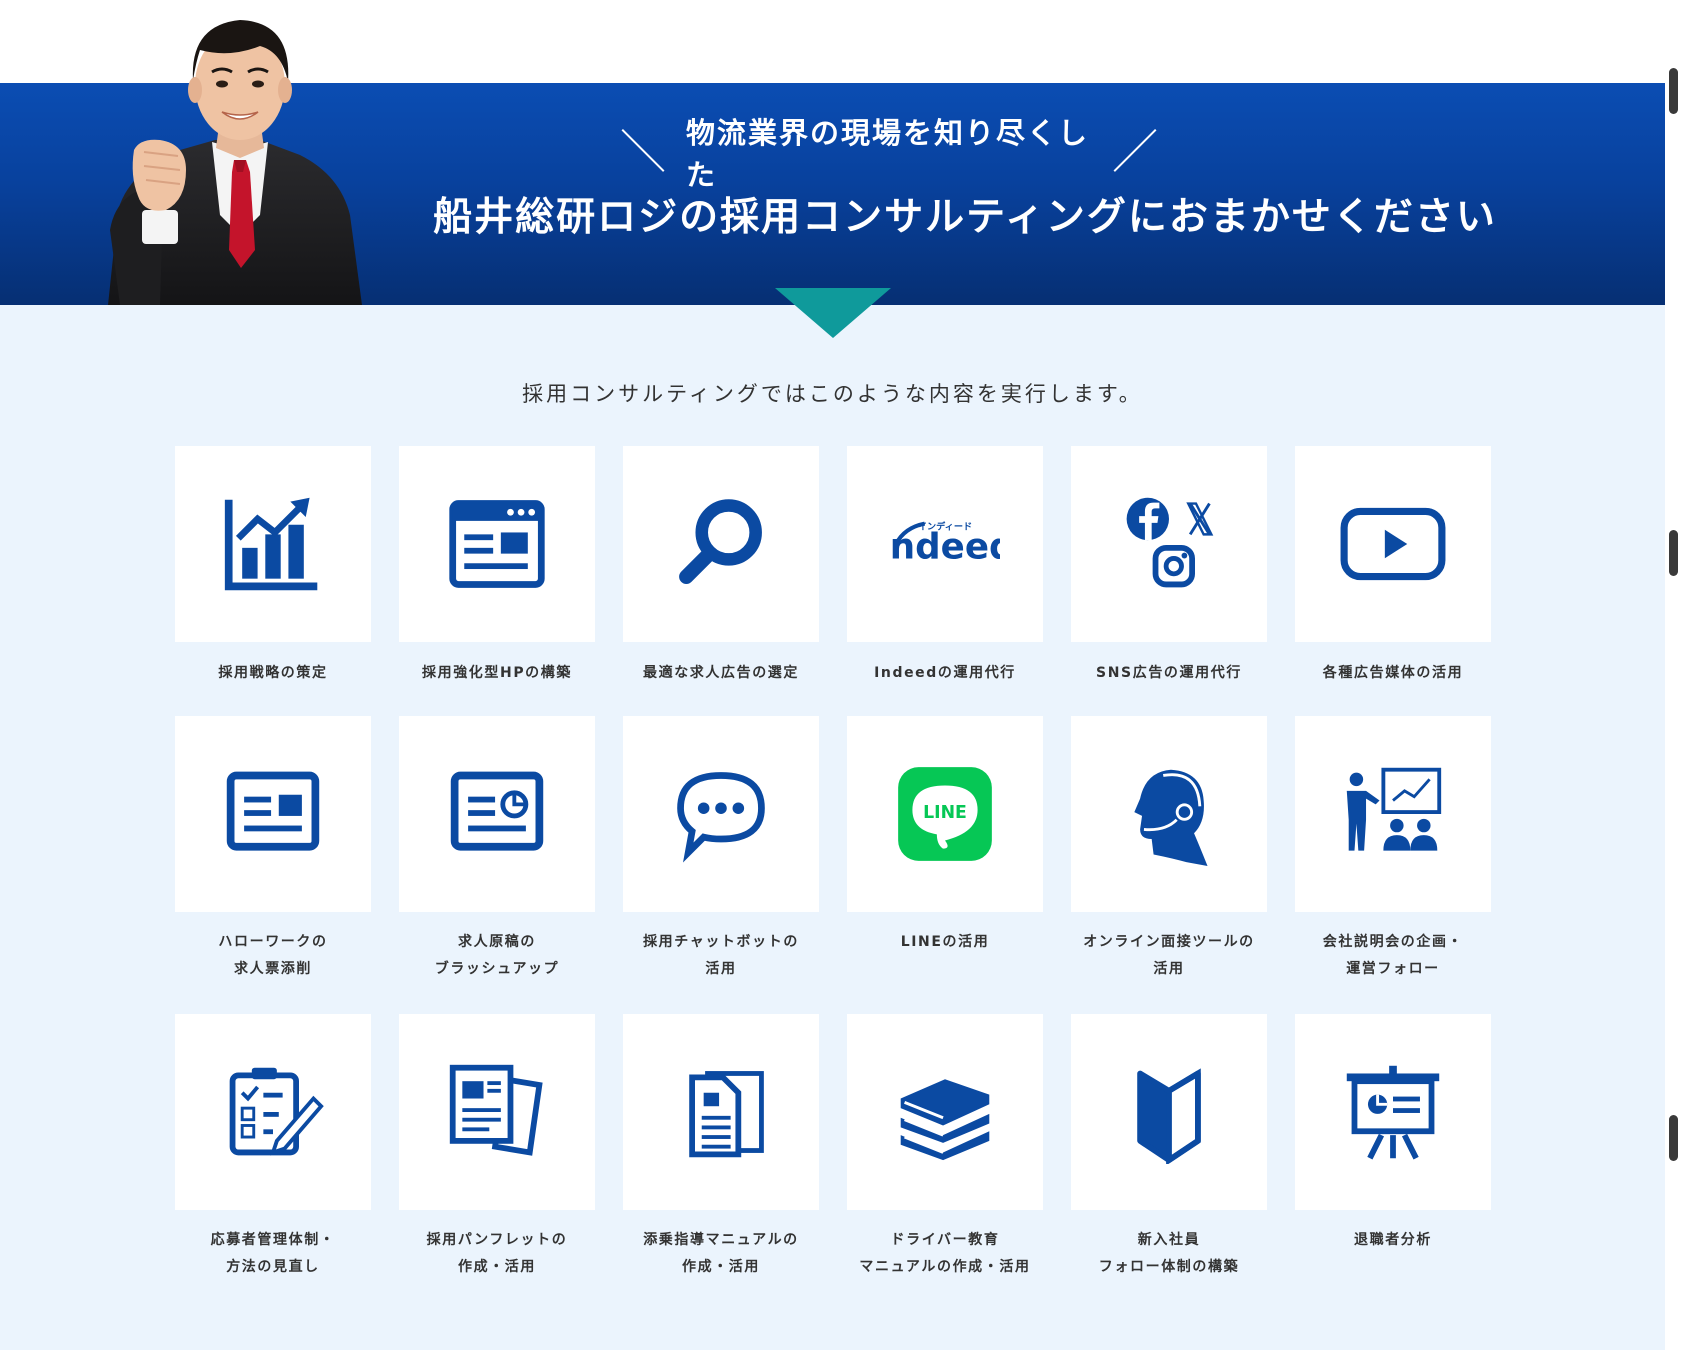 This screenshot has width=1683, height=1350. I want to click on book-stack-icon, so click(945, 1120).